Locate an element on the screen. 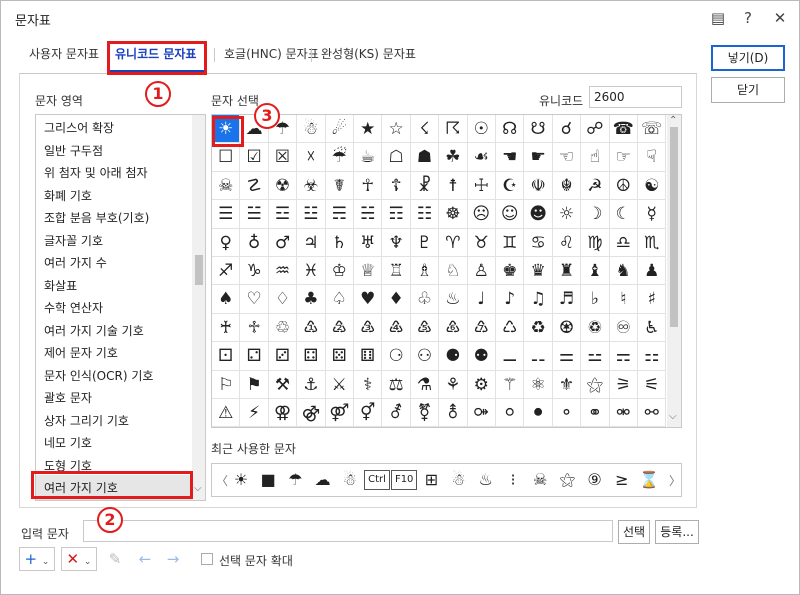 This screenshot has width=800, height=595. scroll-up-icon: ⌃ is located at coordinates (673, 120).